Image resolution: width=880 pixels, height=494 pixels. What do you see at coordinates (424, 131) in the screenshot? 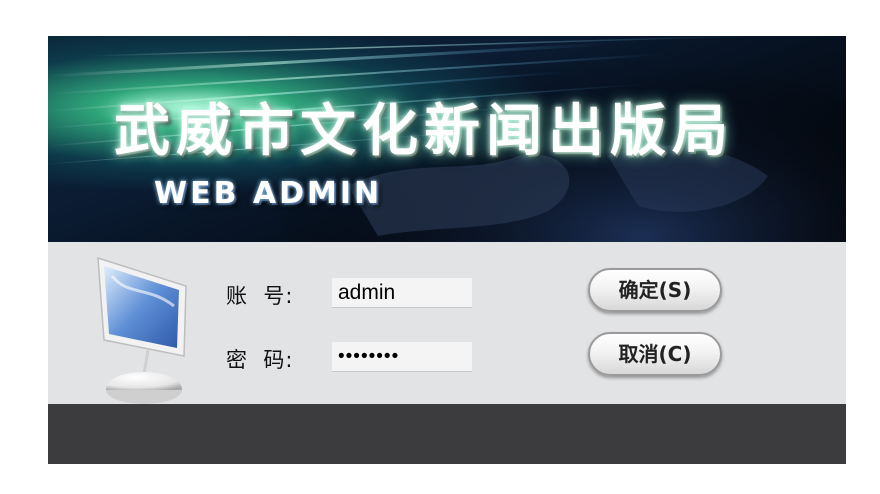
I see `banner-title: 武威市文化新闻出版局` at bounding box center [424, 131].